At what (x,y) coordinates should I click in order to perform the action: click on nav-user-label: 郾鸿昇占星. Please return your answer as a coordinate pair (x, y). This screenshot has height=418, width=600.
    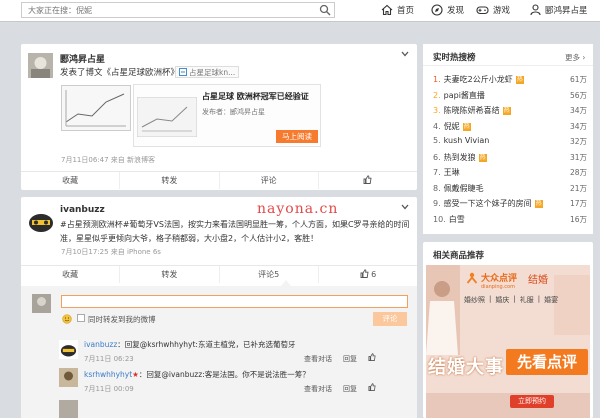
    Looking at the image, I should click on (566, 11).